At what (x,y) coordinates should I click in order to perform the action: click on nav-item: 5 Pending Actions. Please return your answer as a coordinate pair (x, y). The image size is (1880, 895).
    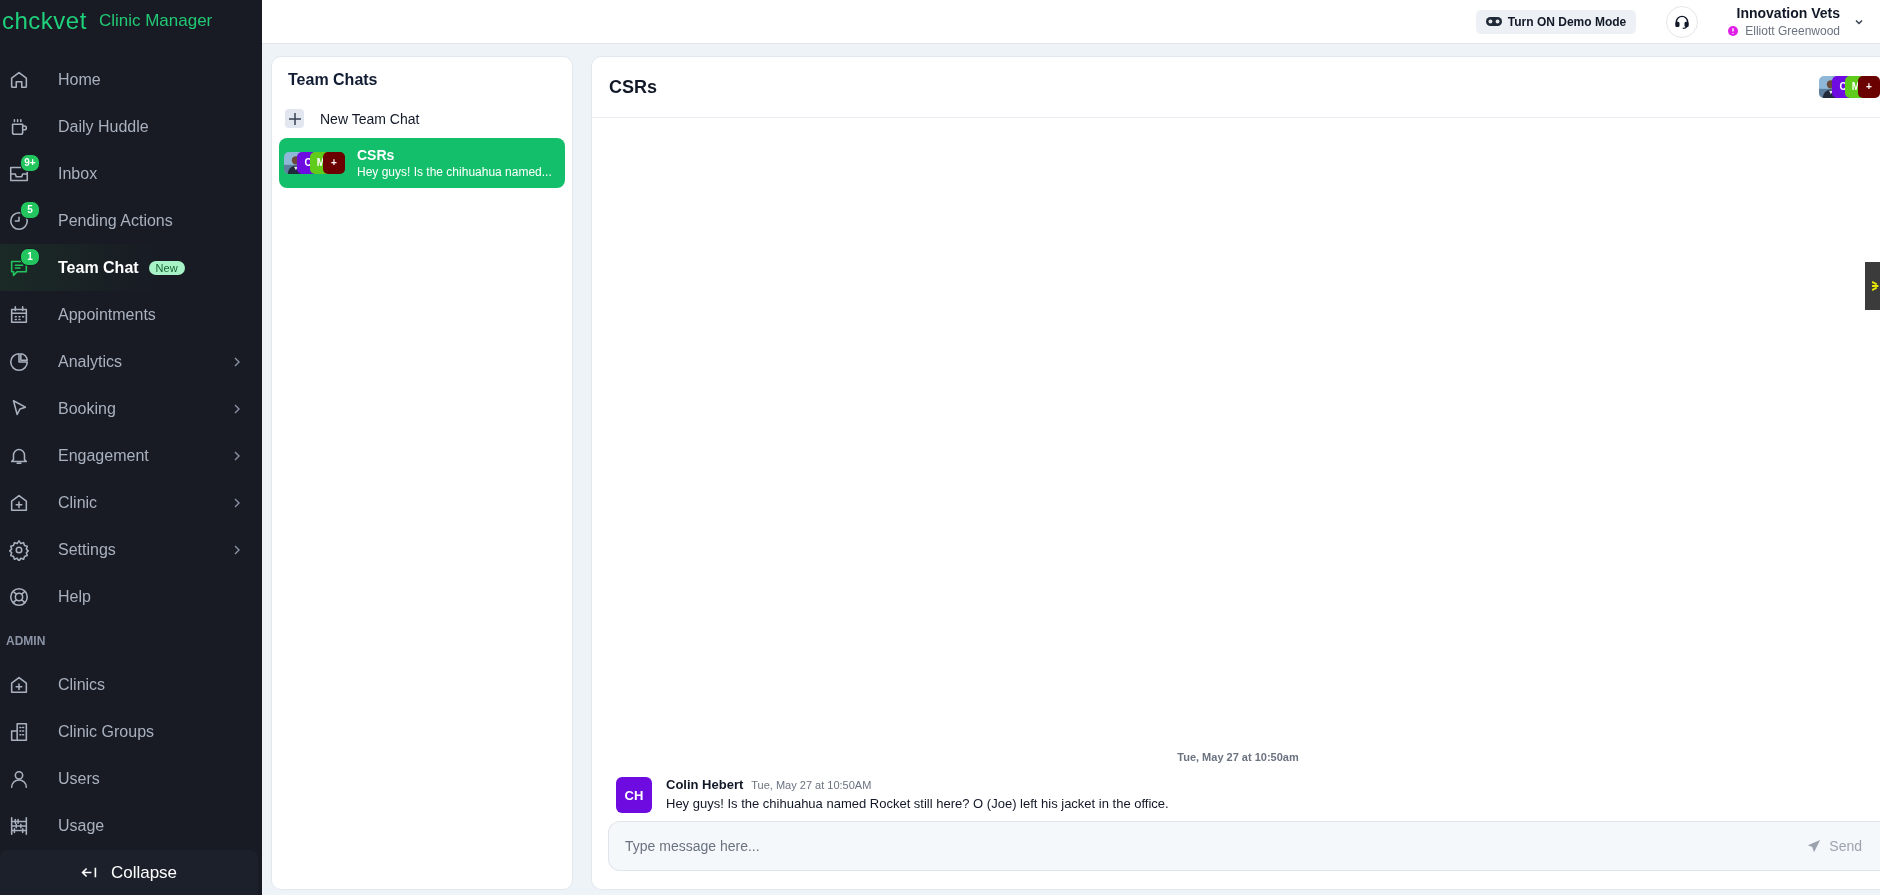
    Looking at the image, I should click on (131, 220).